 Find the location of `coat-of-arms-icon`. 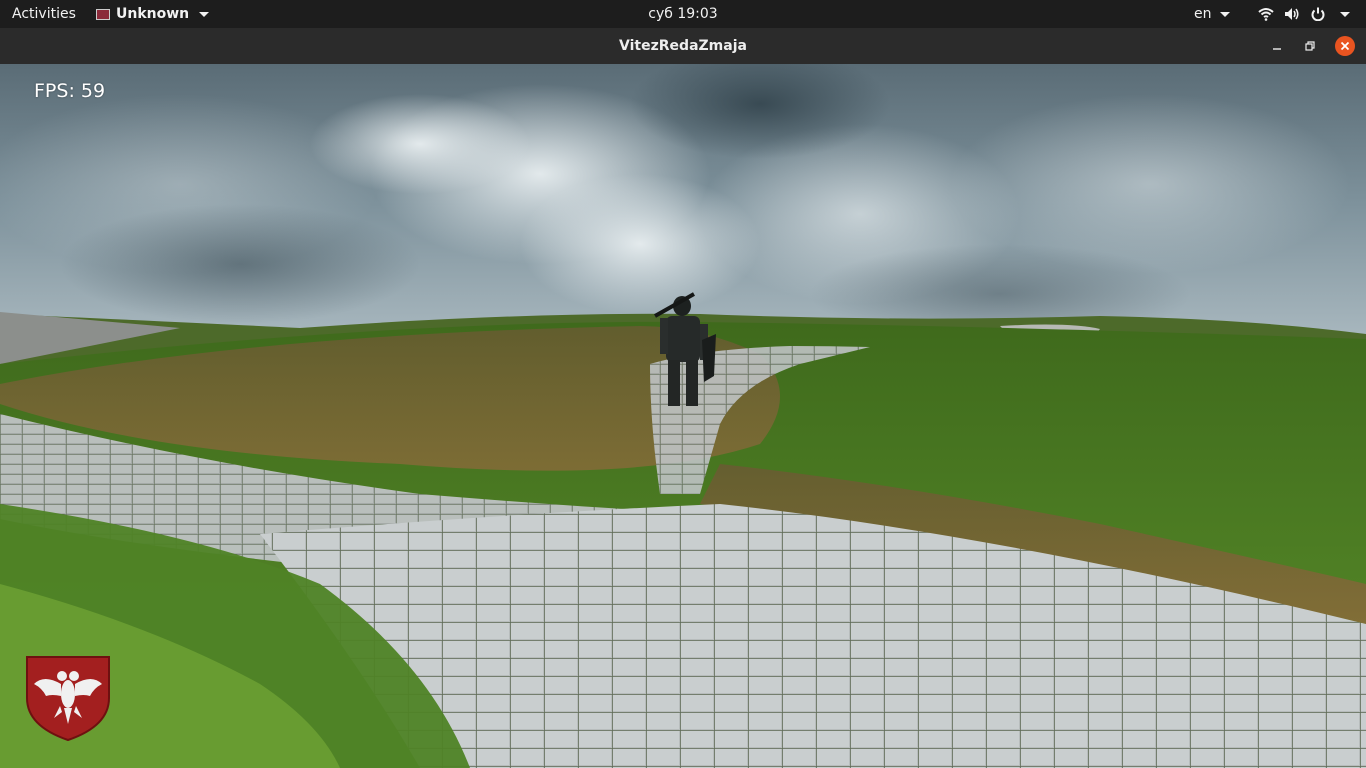

coat-of-arms-icon is located at coordinates (68, 699).